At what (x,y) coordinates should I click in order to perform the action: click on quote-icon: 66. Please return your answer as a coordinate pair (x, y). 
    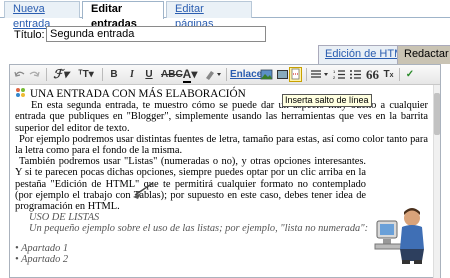
    Looking at the image, I should click on (372, 74).